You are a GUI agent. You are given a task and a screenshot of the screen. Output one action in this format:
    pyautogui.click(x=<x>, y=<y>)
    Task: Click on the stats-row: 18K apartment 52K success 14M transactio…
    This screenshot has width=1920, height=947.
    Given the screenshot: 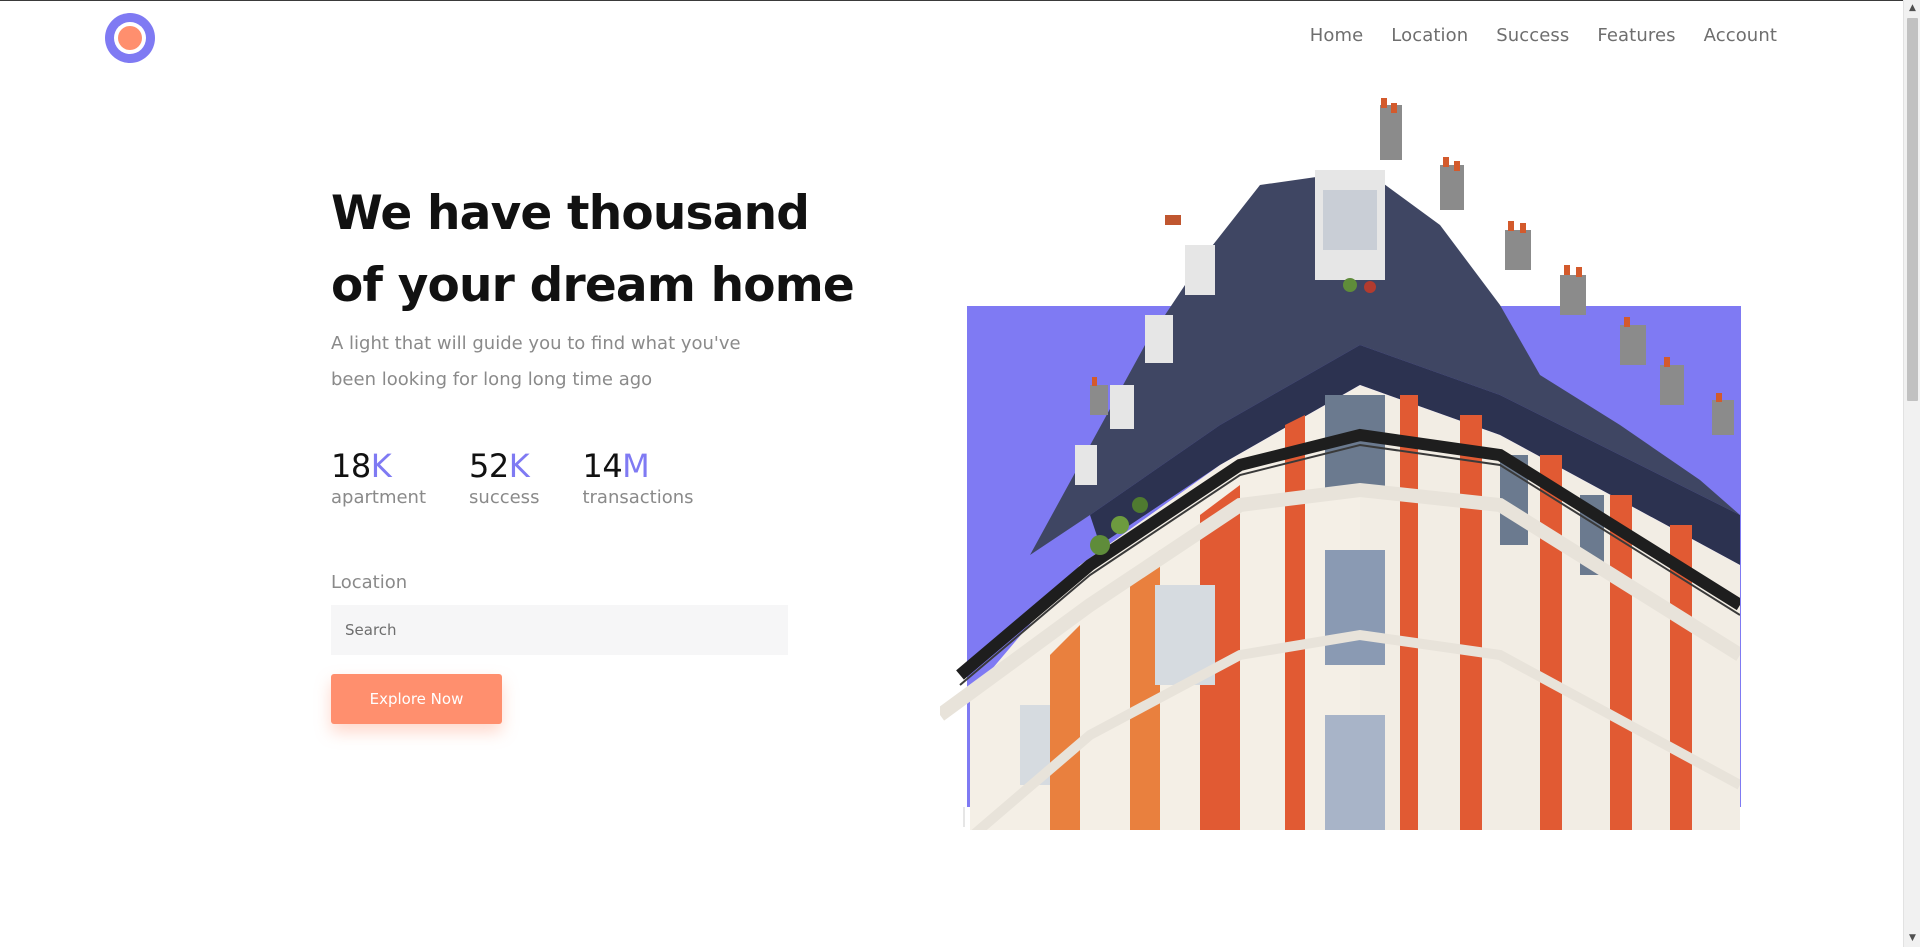 What is the action you would take?
    pyautogui.click(x=534, y=478)
    